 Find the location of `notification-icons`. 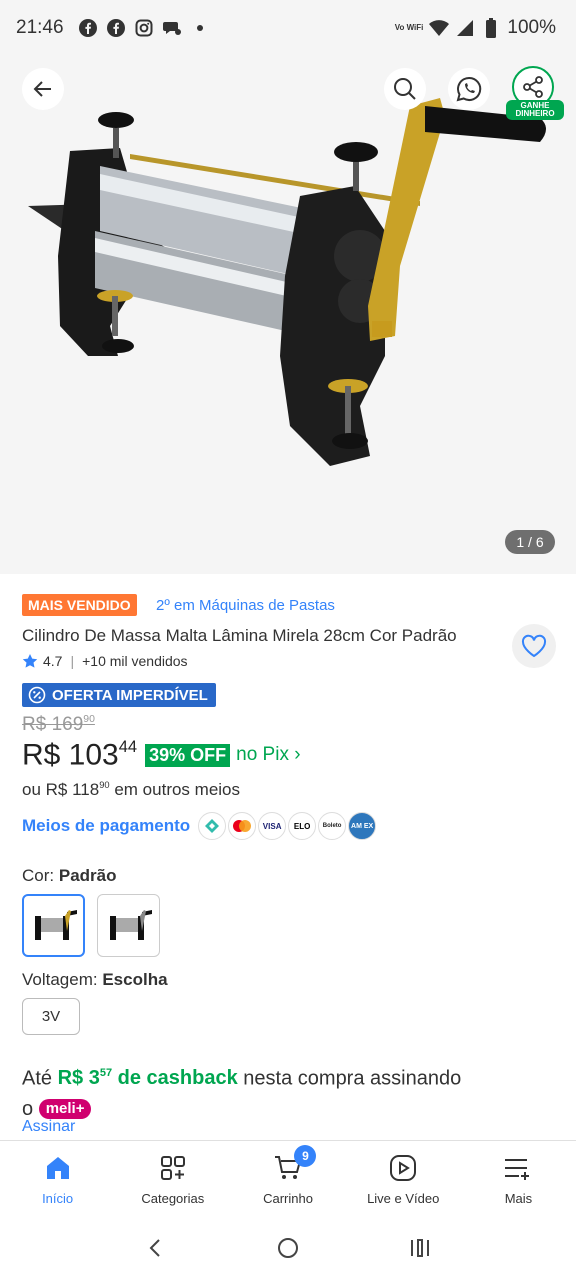

notification-icons is located at coordinates (144, 28).